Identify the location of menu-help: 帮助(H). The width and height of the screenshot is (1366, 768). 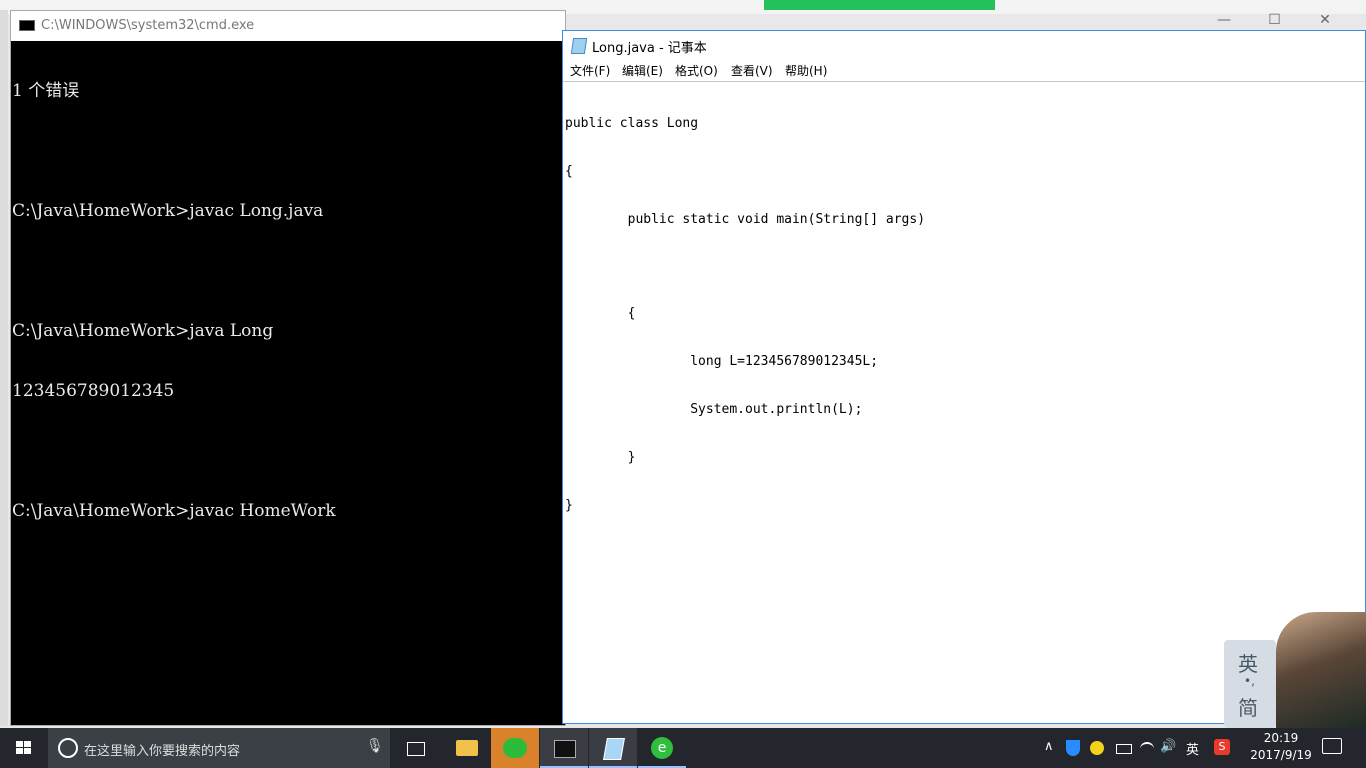
(806, 70).